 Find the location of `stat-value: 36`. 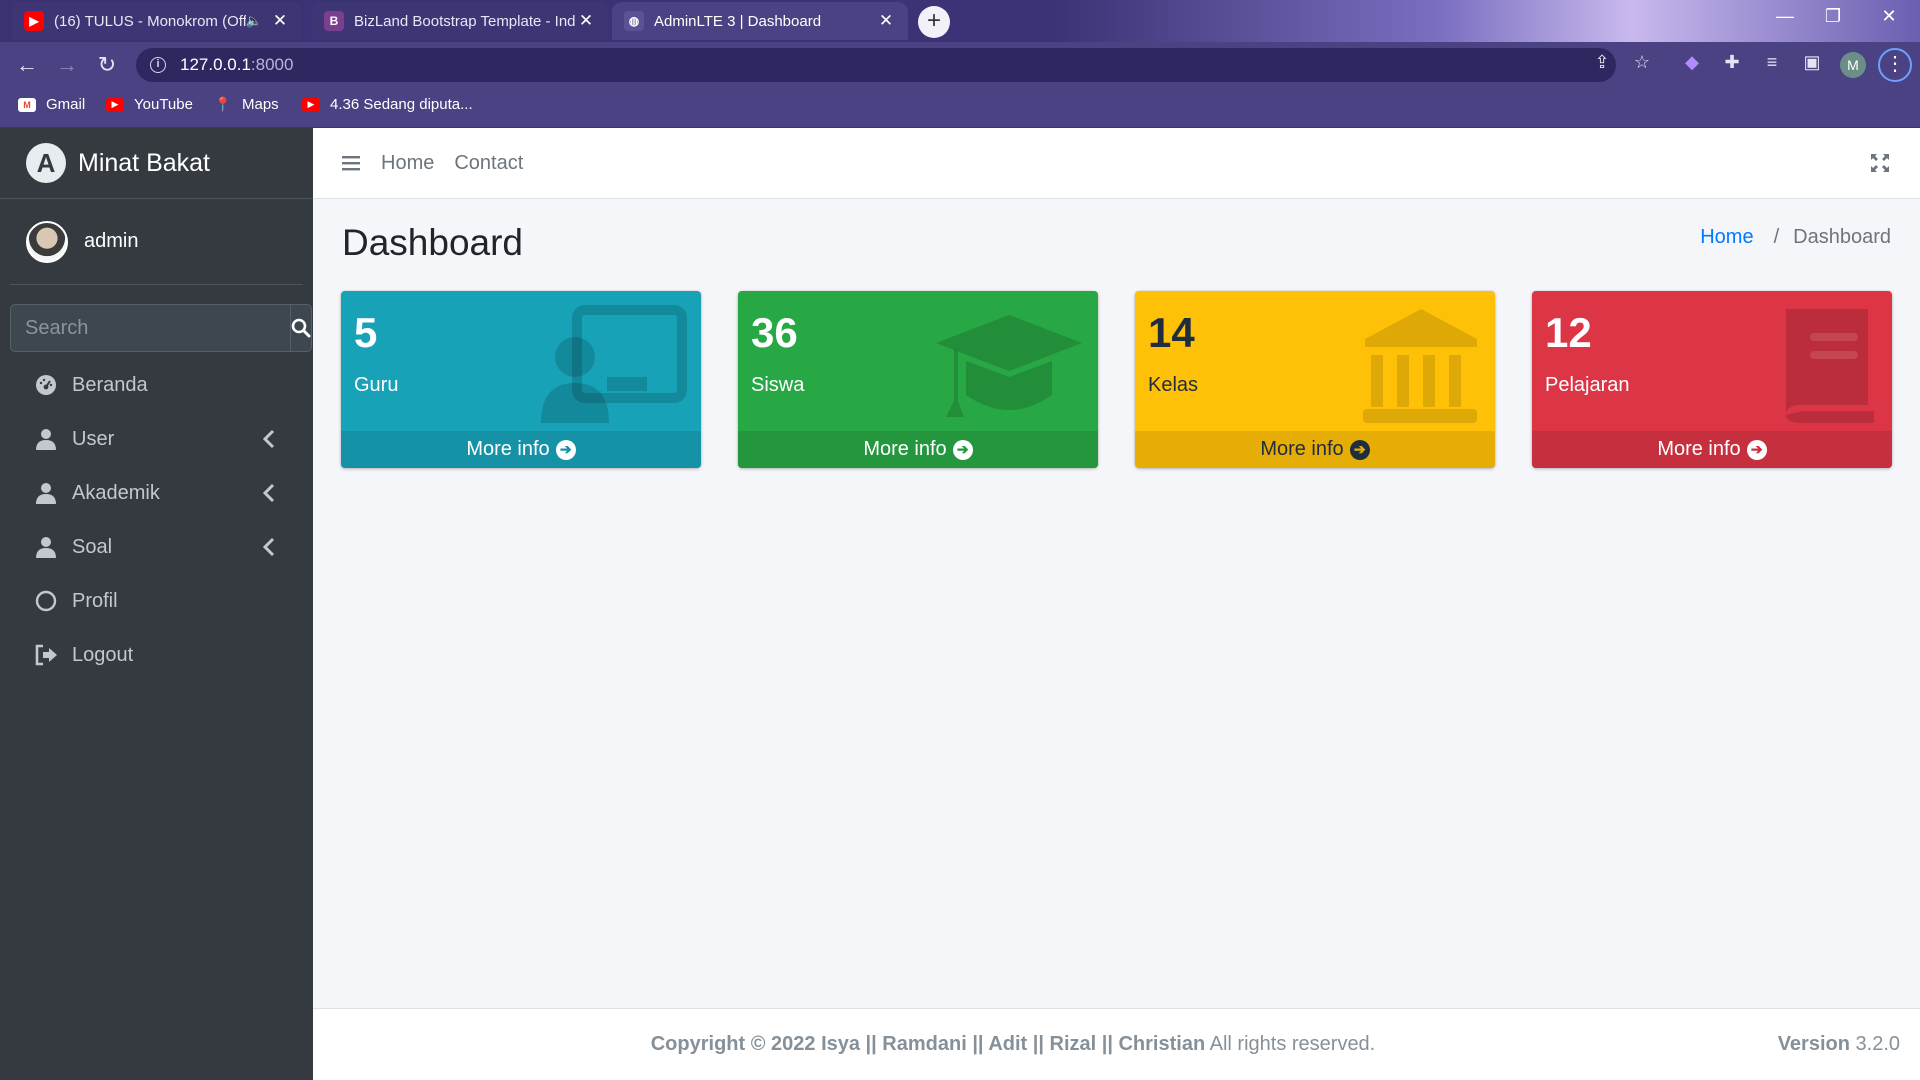

stat-value: 36 is located at coordinates (774, 332).